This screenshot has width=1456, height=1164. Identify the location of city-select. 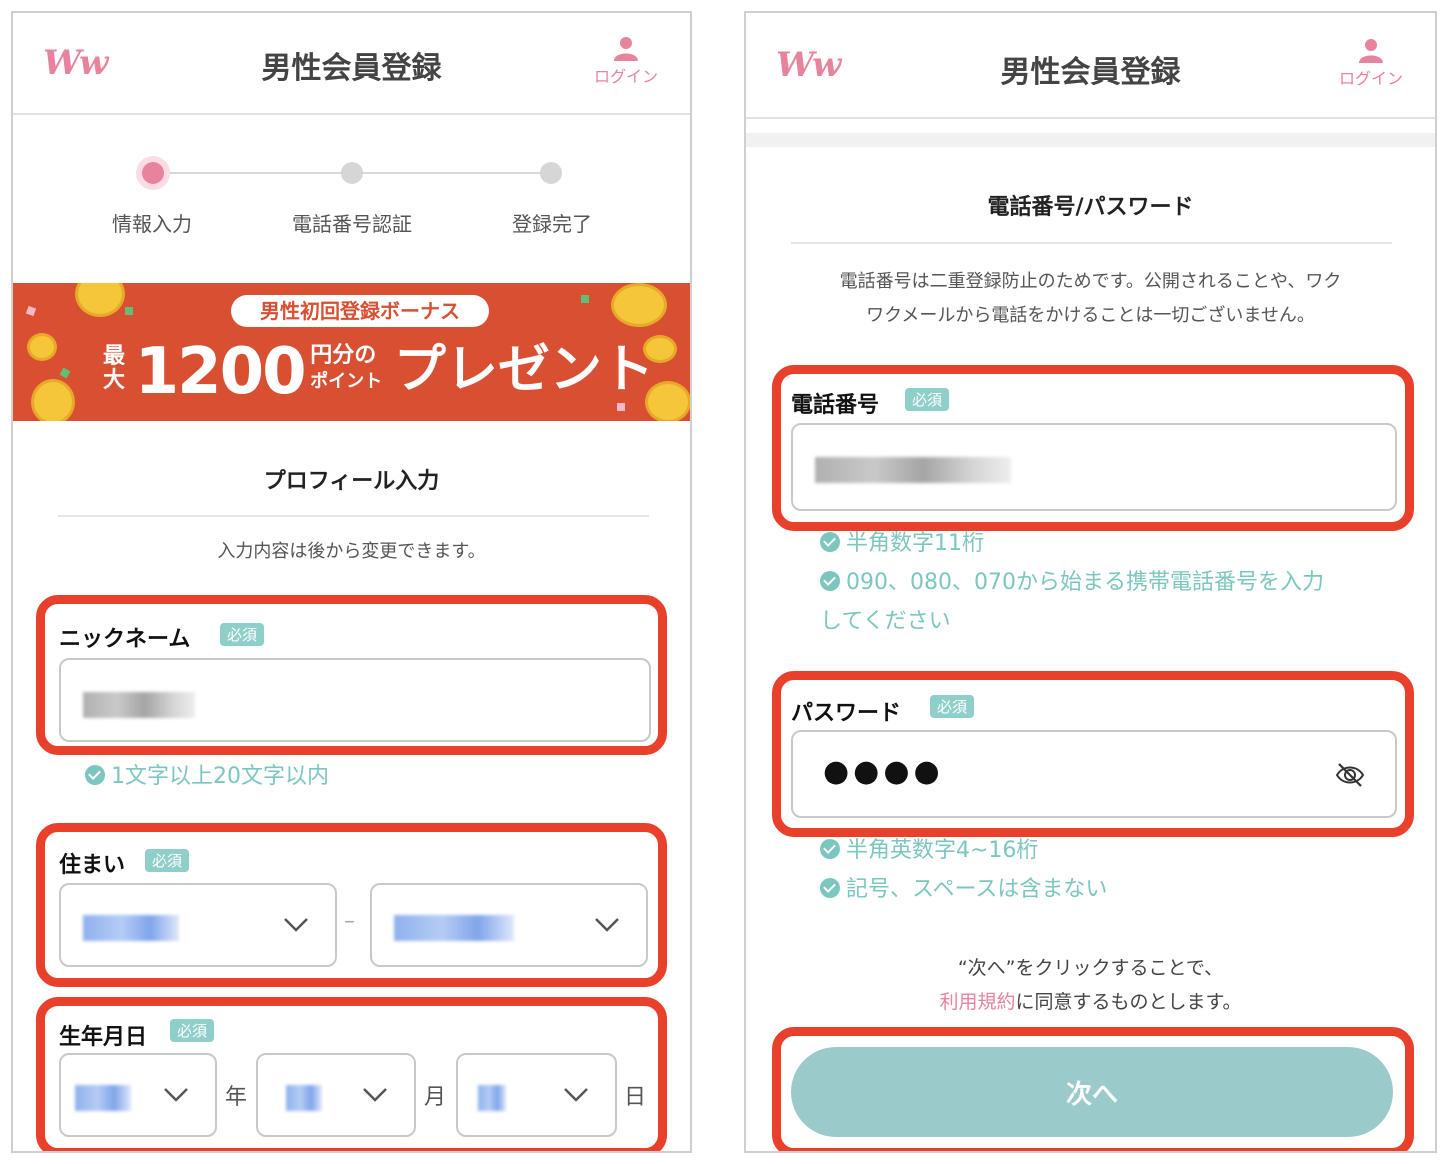
(509, 925).